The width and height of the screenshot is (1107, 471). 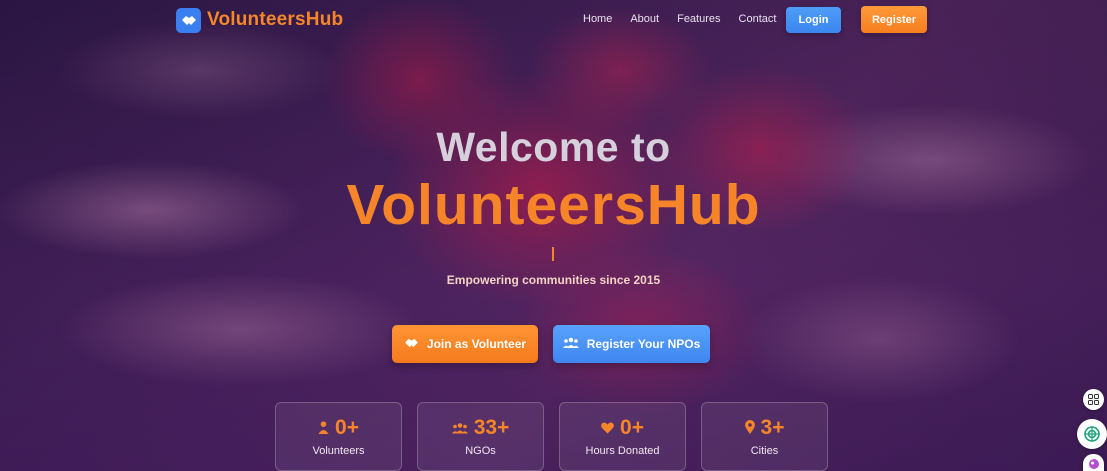 I want to click on person-icon, so click(x=323, y=428).